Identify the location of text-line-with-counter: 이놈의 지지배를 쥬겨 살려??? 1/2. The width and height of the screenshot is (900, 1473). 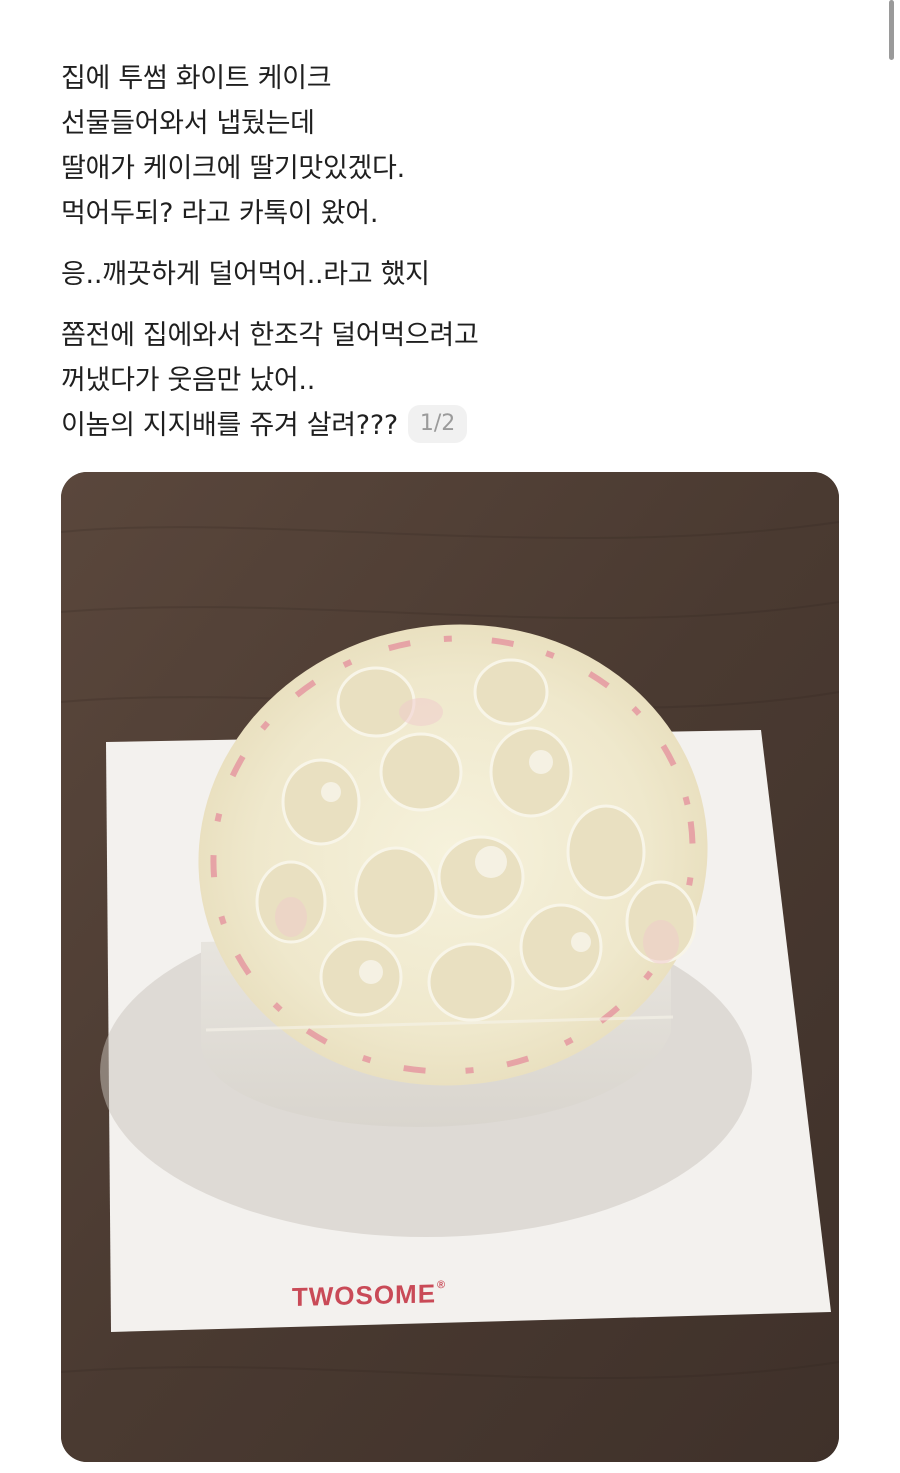
(451, 425).